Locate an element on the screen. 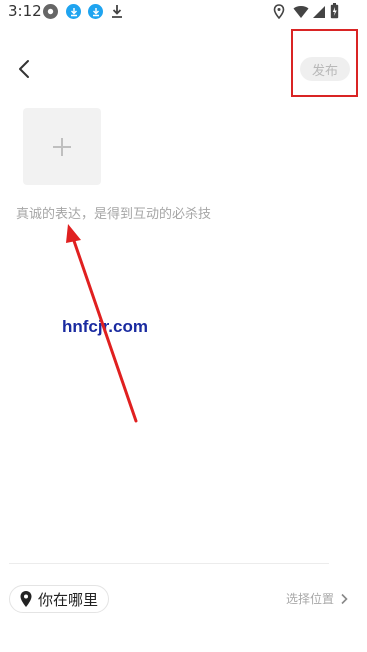 Image resolution: width=367 pixels, height=652 pixels. location-chip: 你在哪里 is located at coordinates (59, 599).